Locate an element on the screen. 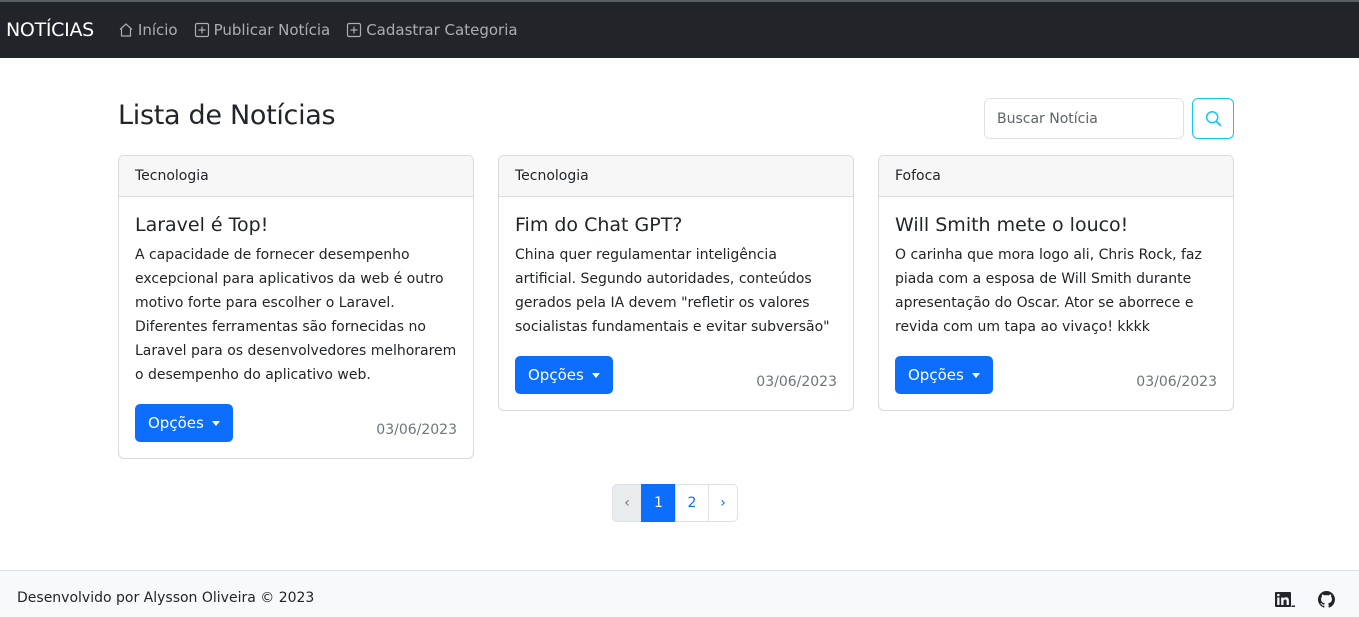 The image size is (1359, 617). nav-link-label: Início is located at coordinates (157, 30).